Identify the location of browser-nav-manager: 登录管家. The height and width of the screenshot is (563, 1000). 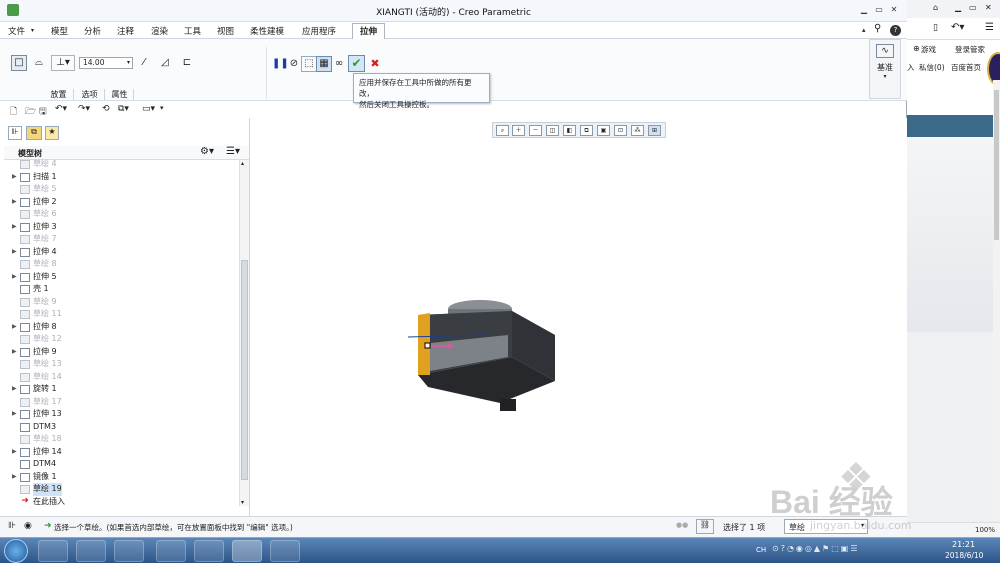
(970, 49).